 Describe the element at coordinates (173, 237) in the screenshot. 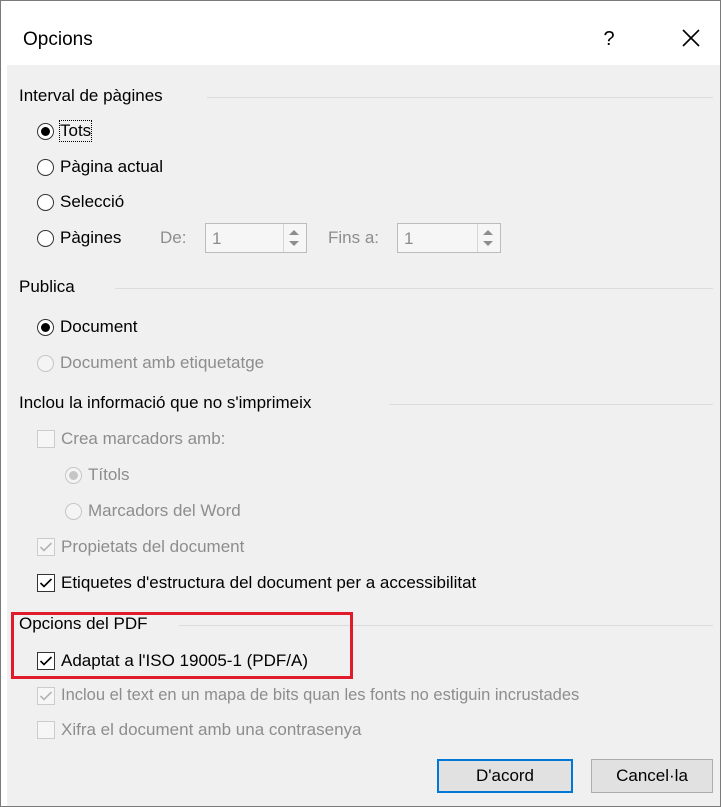

I see `from-label: De:` at that location.